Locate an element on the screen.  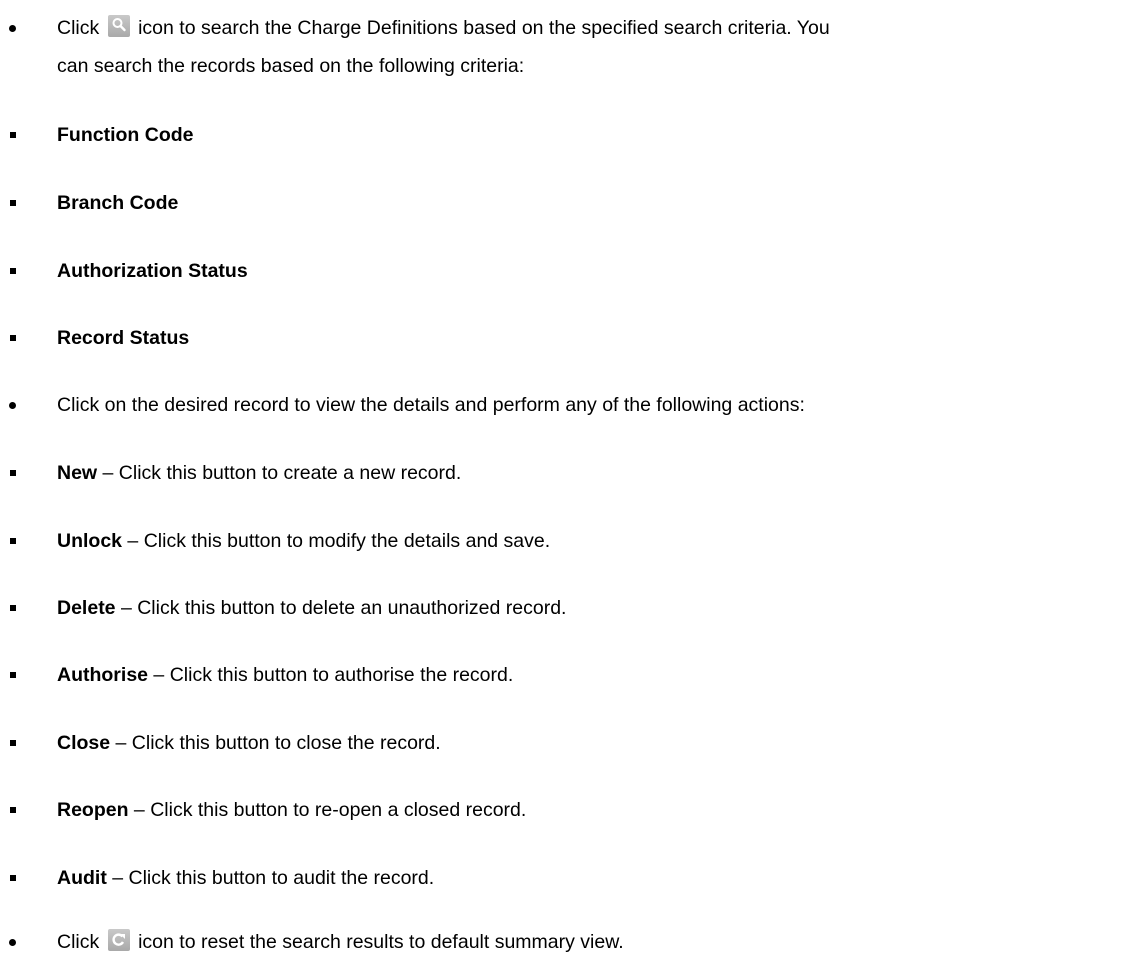
action-label: Authorise is located at coordinates (103, 675).